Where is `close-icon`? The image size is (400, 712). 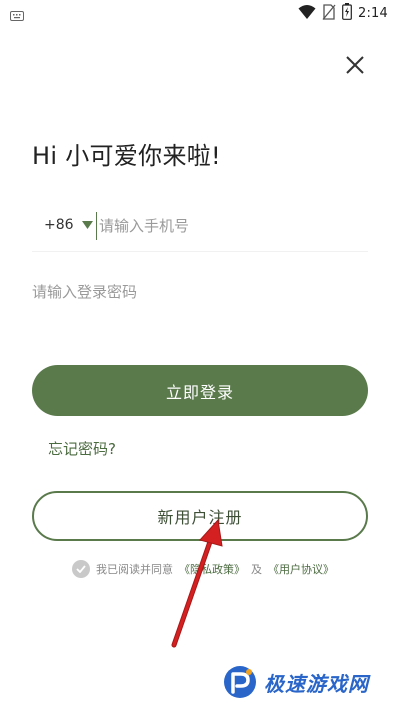 close-icon is located at coordinates (355, 65).